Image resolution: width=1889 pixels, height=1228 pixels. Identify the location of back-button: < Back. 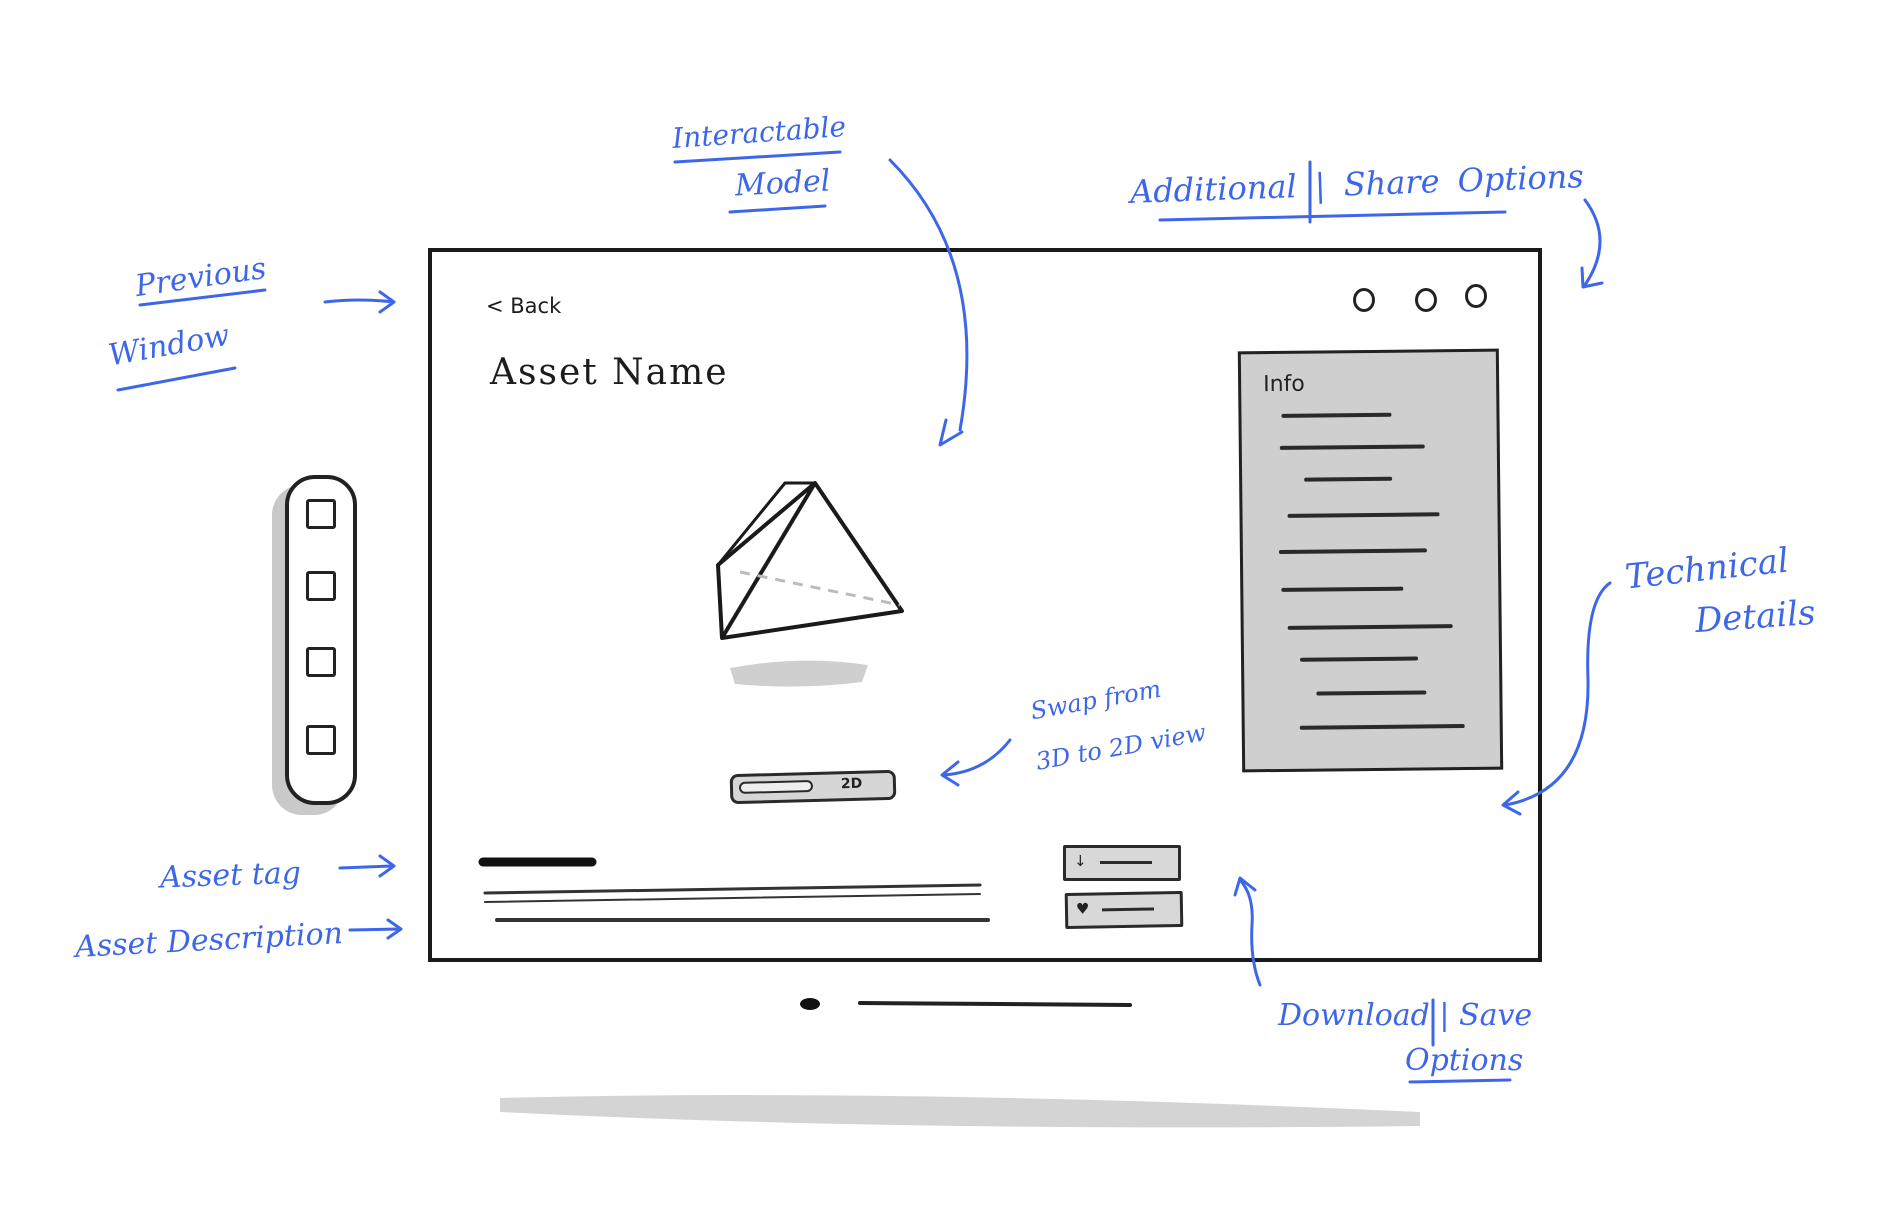
(523, 306).